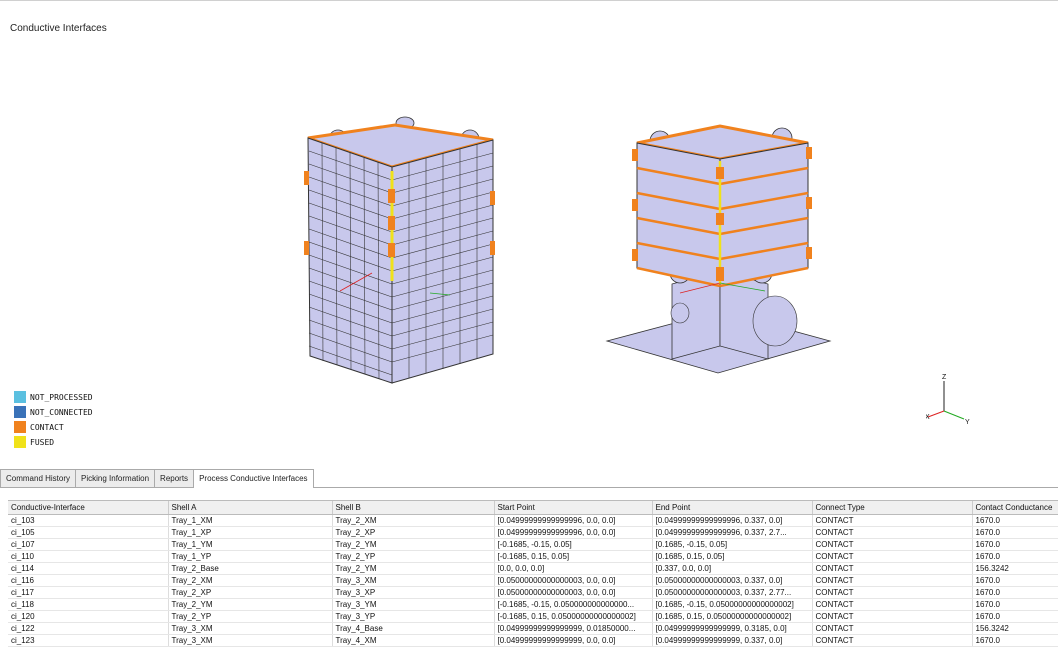 Image resolution: width=1058 pixels, height=664 pixels. I want to click on table-cell: Tray_4_XM, so click(413, 640).